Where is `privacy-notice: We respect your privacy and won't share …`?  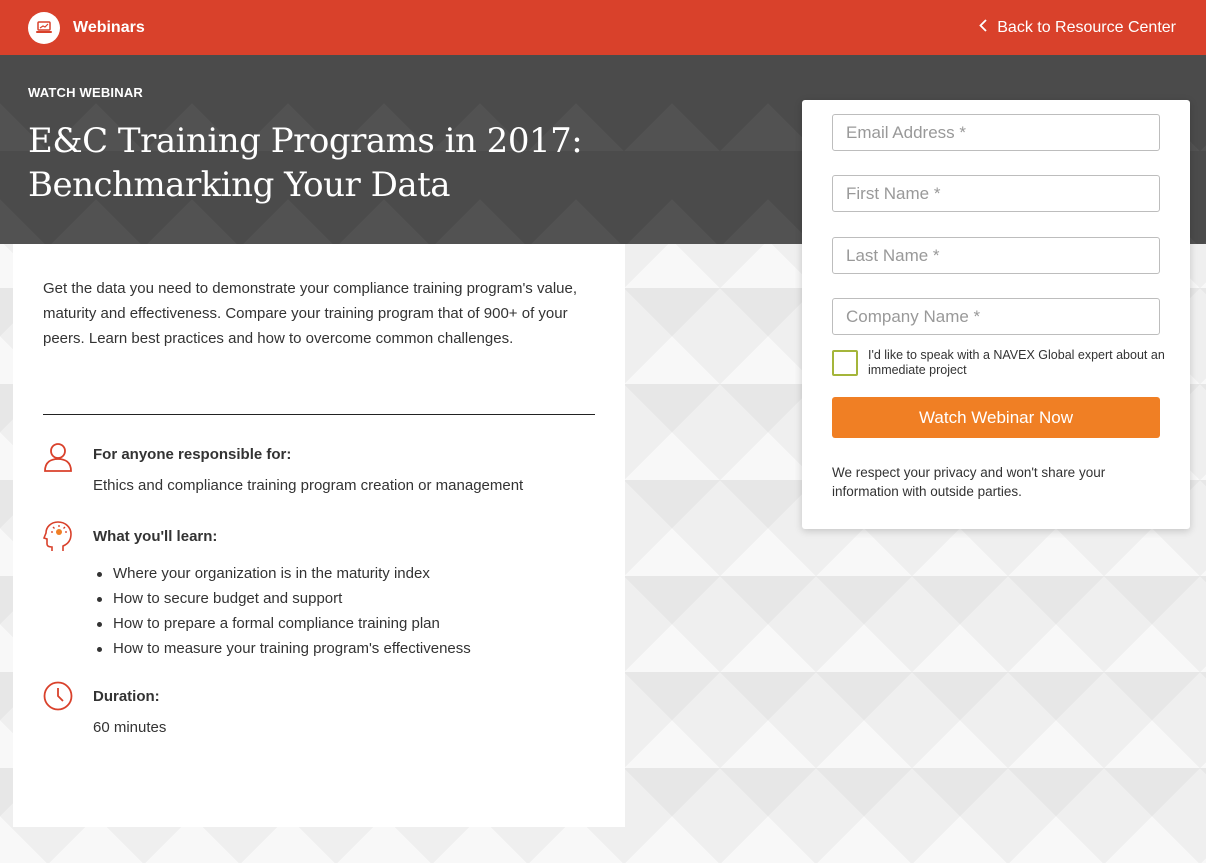 privacy-notice: We respect your privacy and won't share … is located at coordinates (969, 482).